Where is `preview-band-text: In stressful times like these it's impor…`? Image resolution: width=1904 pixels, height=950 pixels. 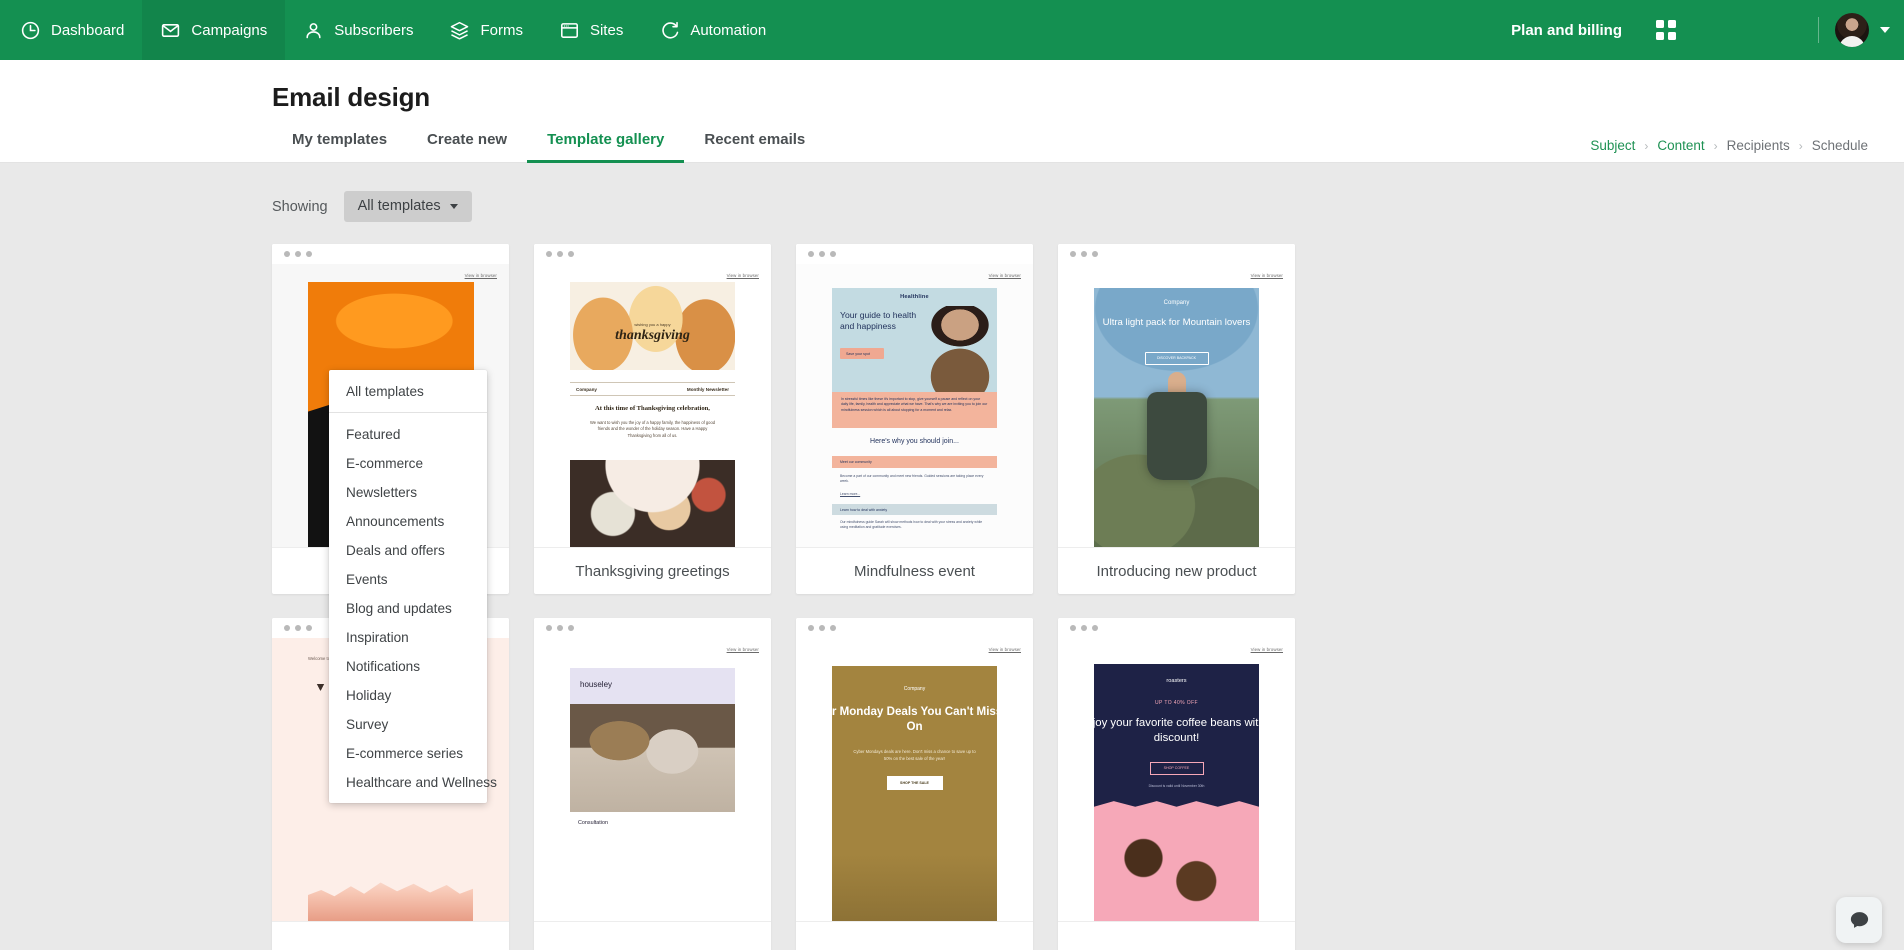 preview-band-text: In stressful times like these it's impor… is located at coordinates (914, 404).